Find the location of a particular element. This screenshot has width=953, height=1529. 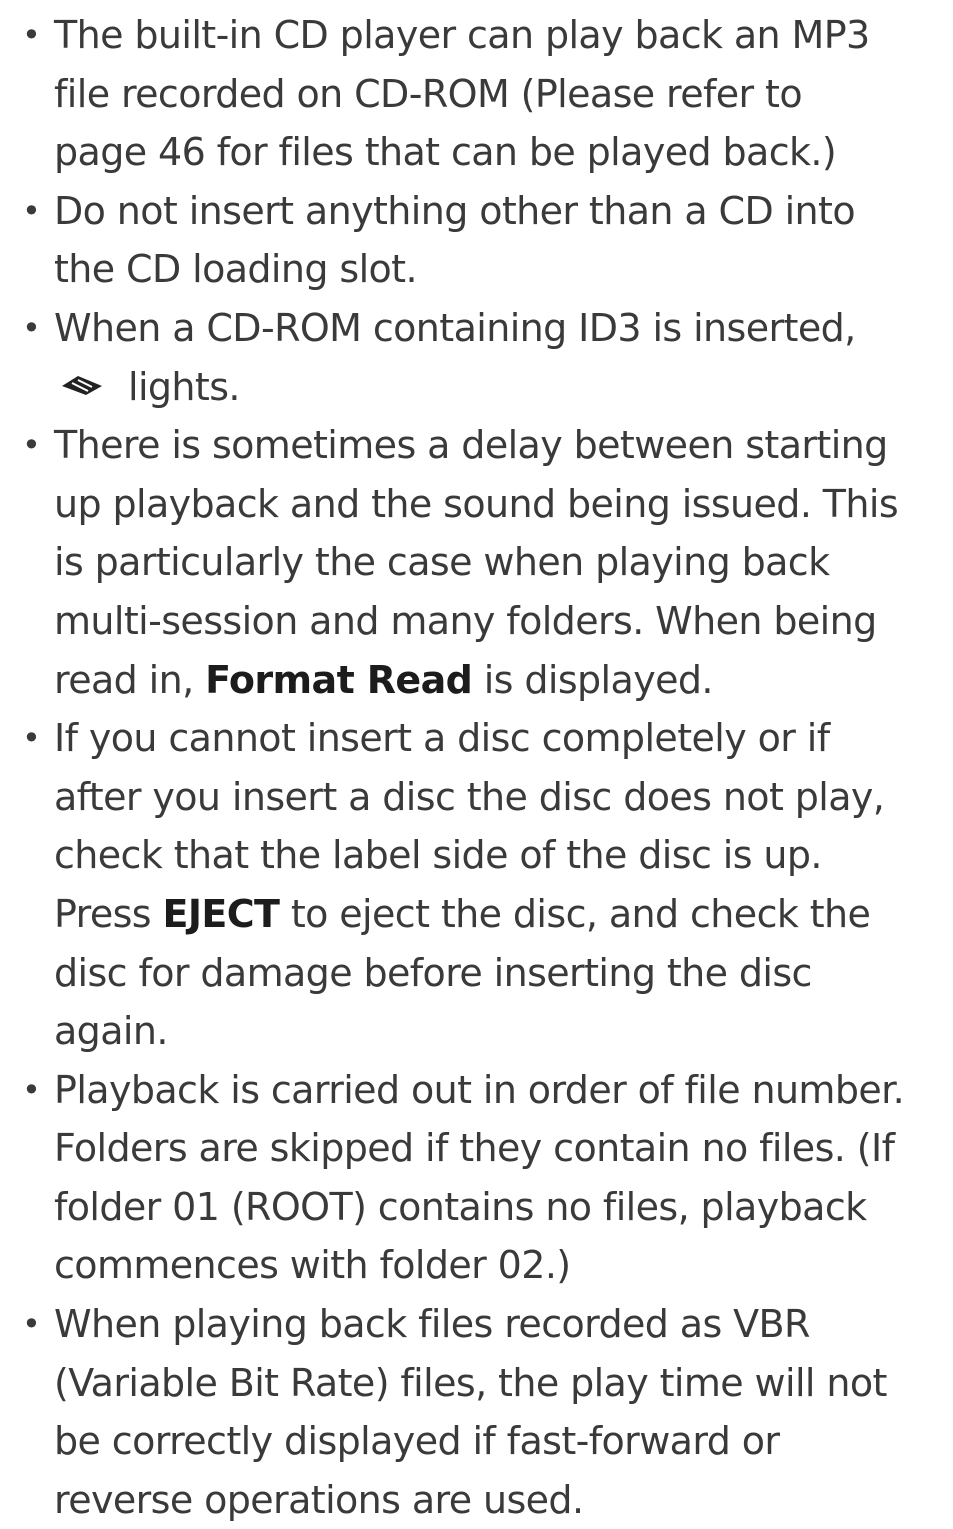

eject-label: EJECT is located at coordinates (221, 913).